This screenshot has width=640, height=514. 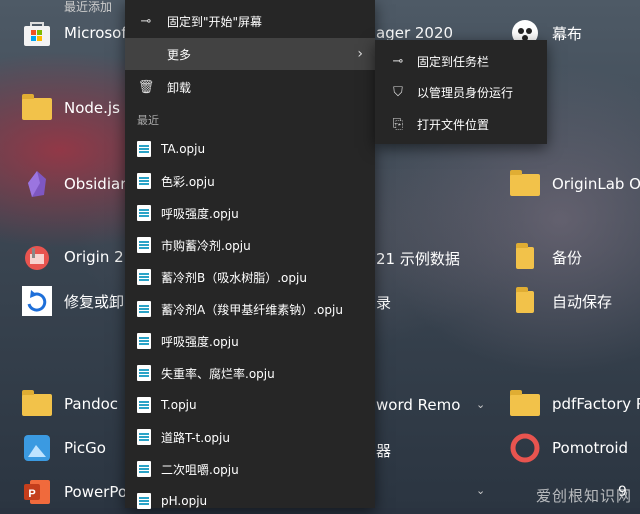 What do you see at coordinates (250, 87) in the screenshot?
I see `menu-item-uninstall: 🗑 卸载` at bounding box center [250, 87].